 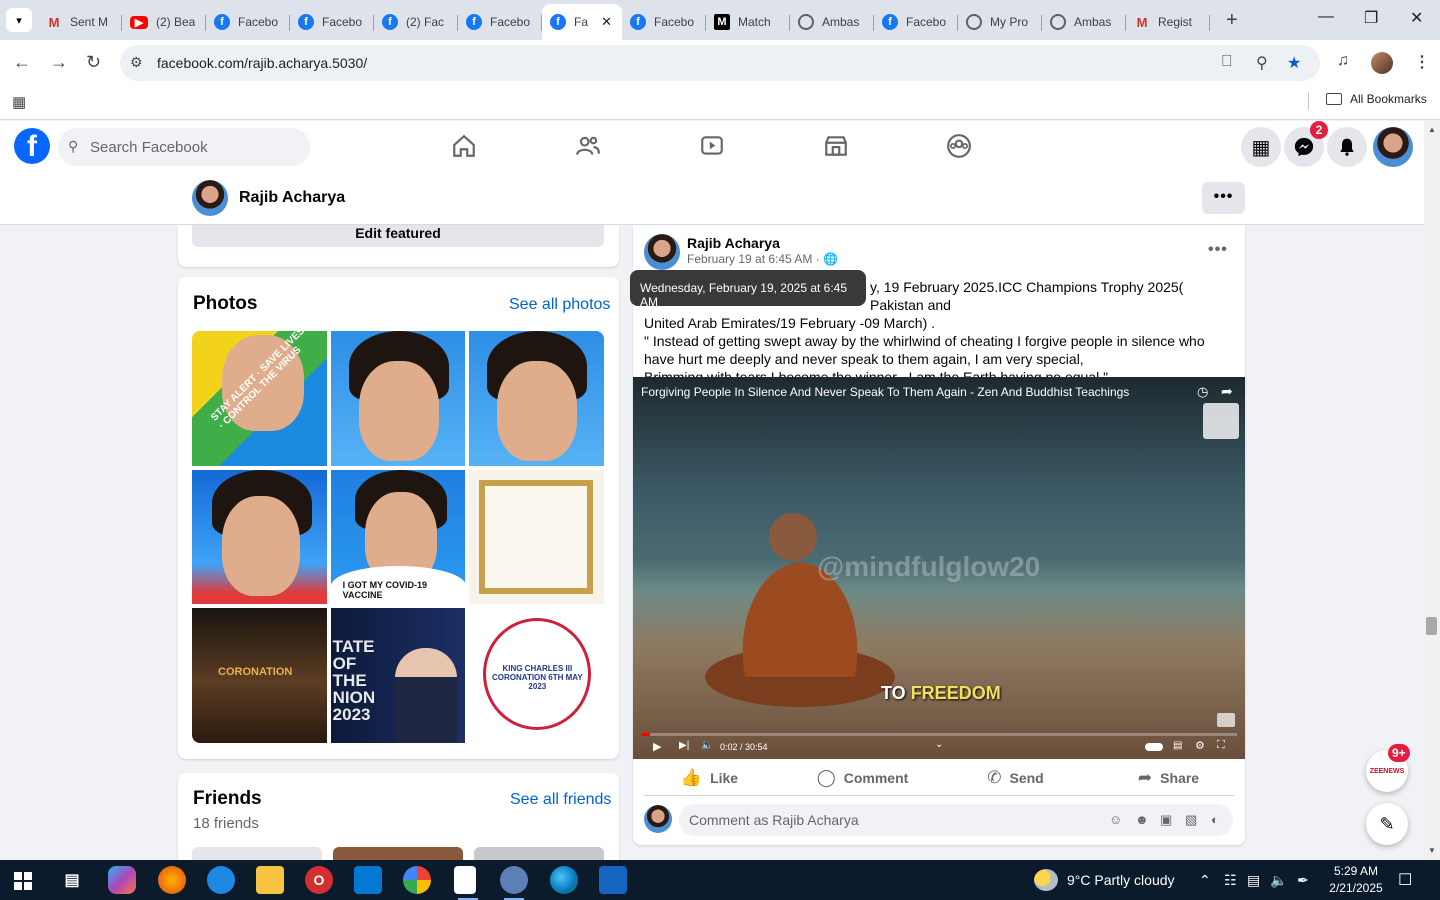 I want to click on share-button: ➦ Share, so click(x=1168, y=778).